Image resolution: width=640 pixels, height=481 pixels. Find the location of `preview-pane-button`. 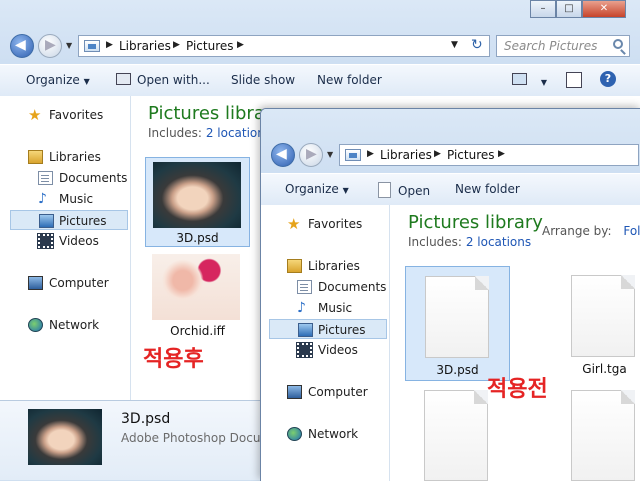

preview-pane-button is located at coordinates (574, 80).